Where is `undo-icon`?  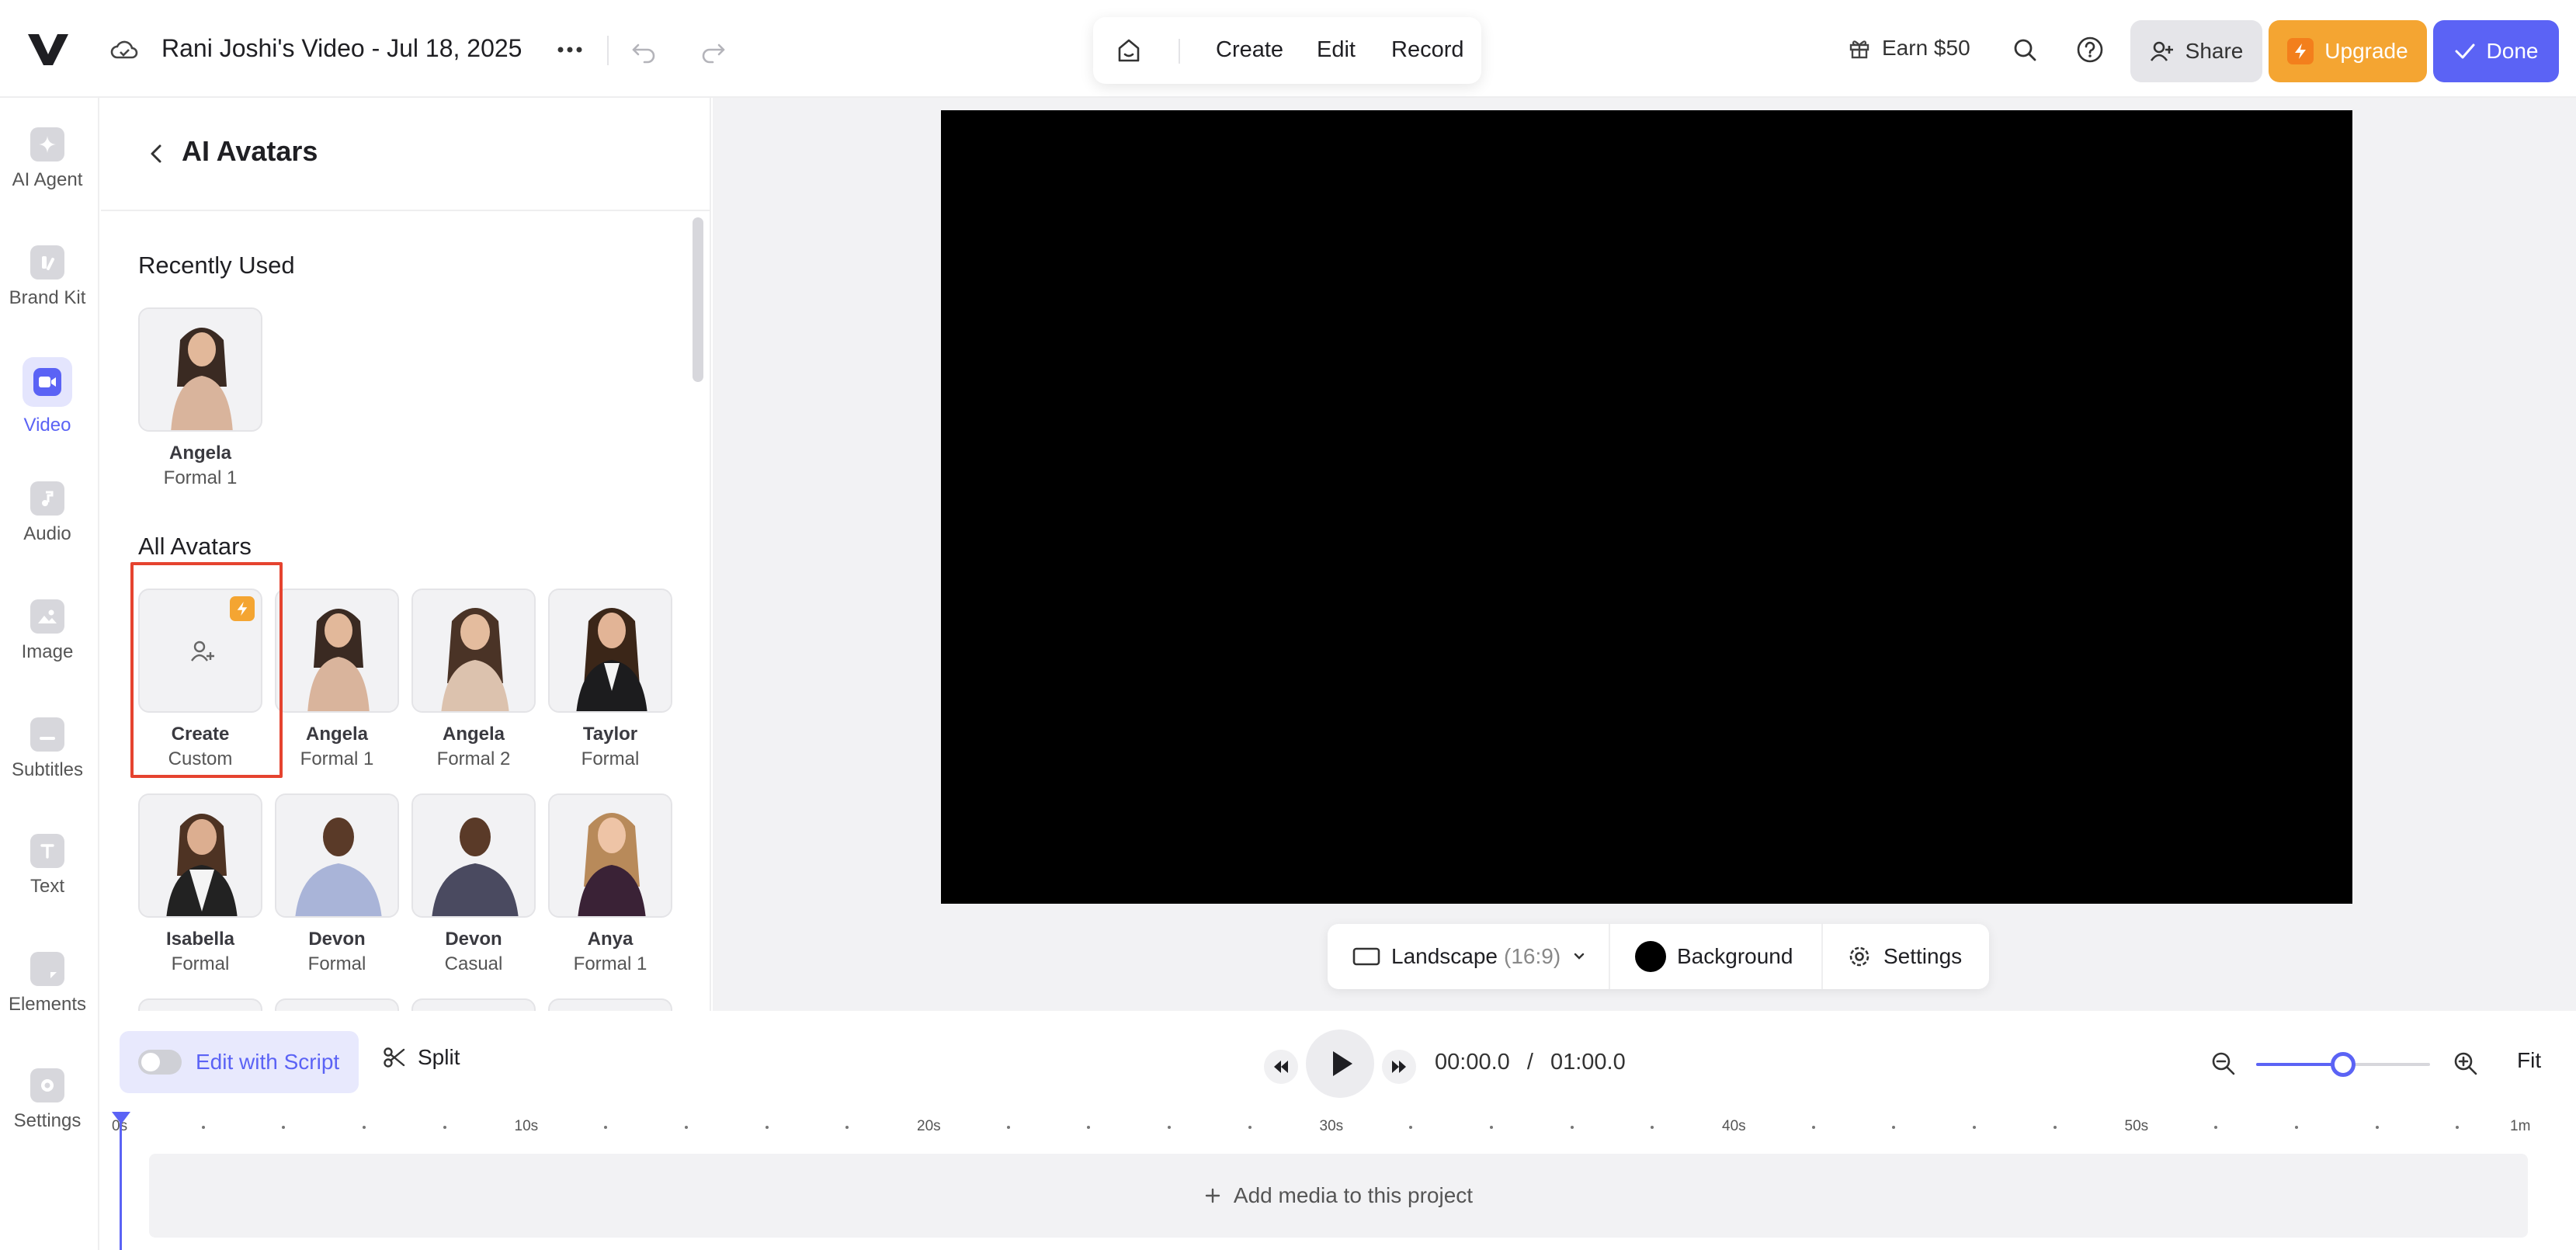
undo-icon is located at coordinates (644, 50).